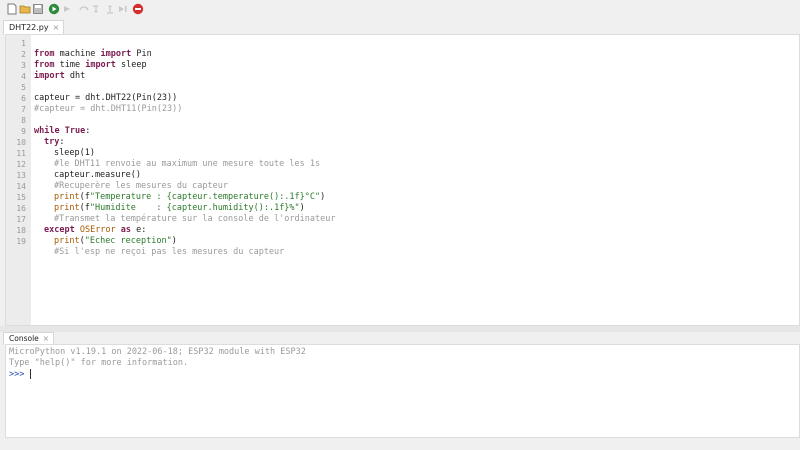 The image size is (800, 450). Describe the element at coordinates (17, 374) in the screenshot. I see `prompt: >>>` at that location.